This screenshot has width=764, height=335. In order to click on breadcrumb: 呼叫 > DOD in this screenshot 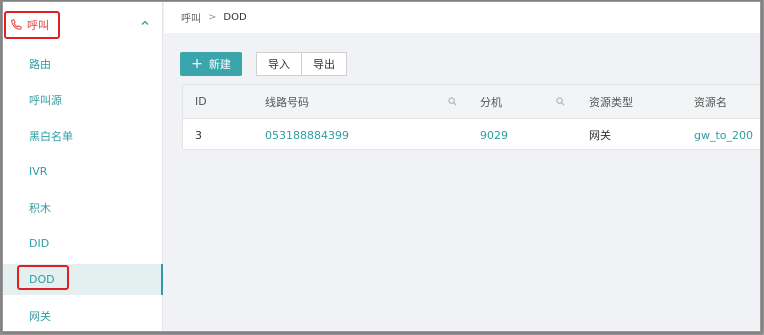, I will do `click(462, 17)`.